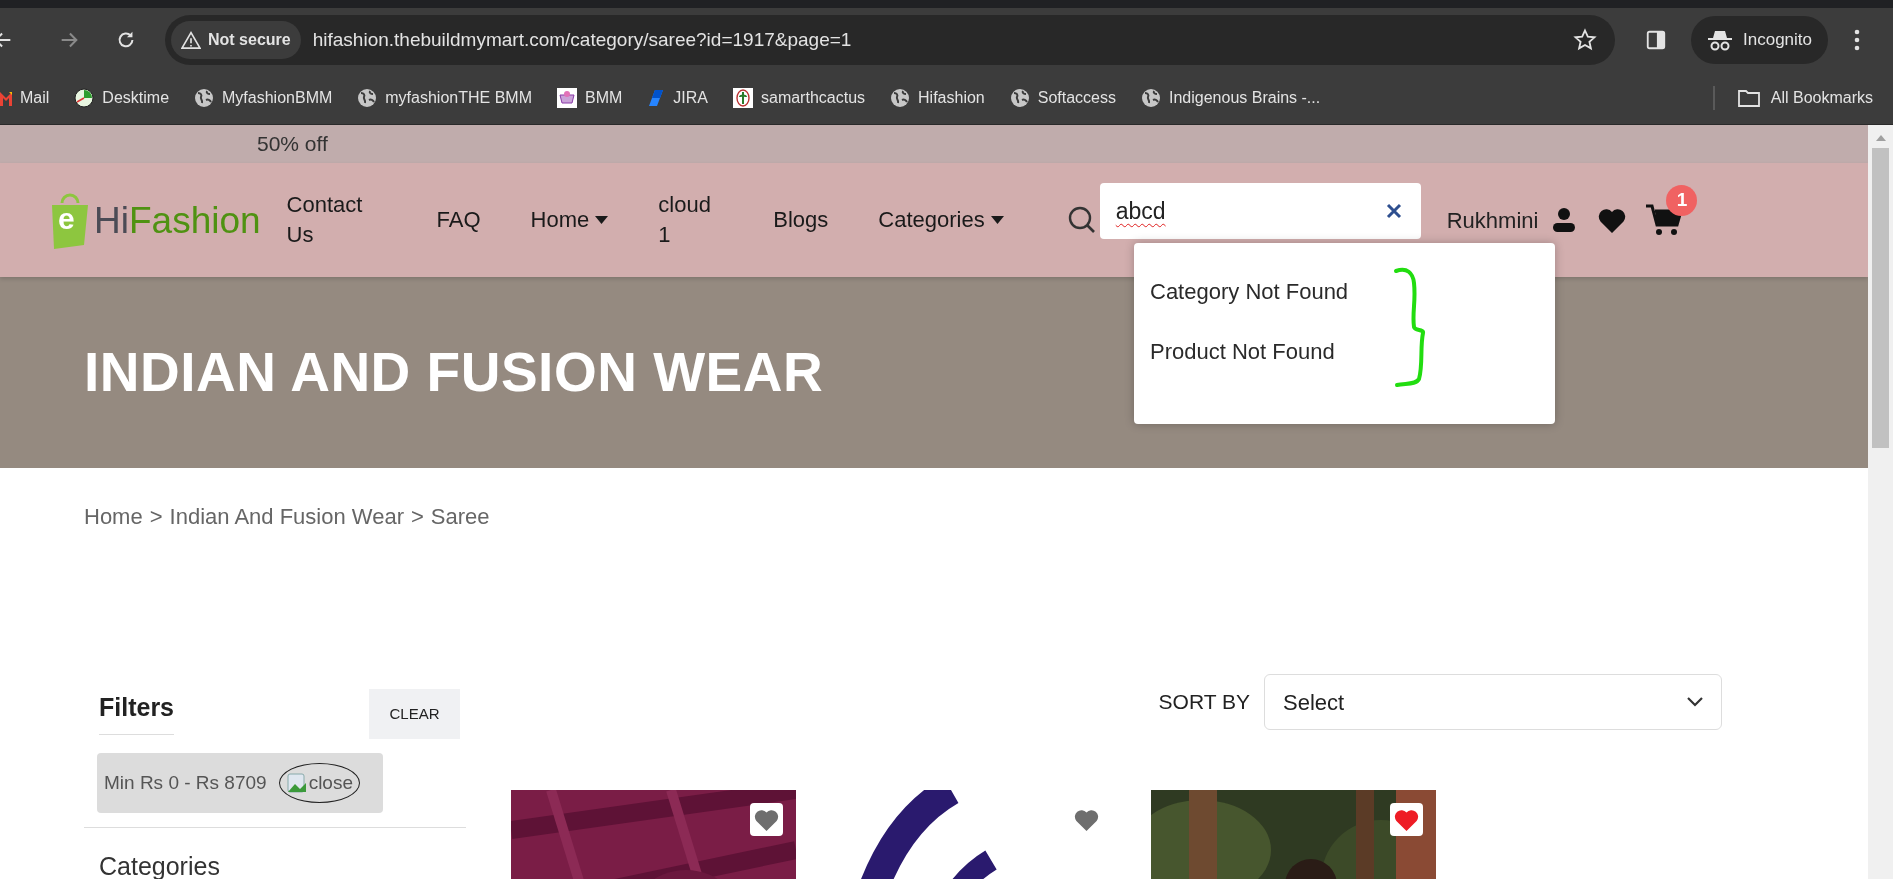 The width and height of the screenshot is (1893, 879). Describe the element at coordinates (1720, 40) in the screenshot. I see `incognito-icon` at that location.